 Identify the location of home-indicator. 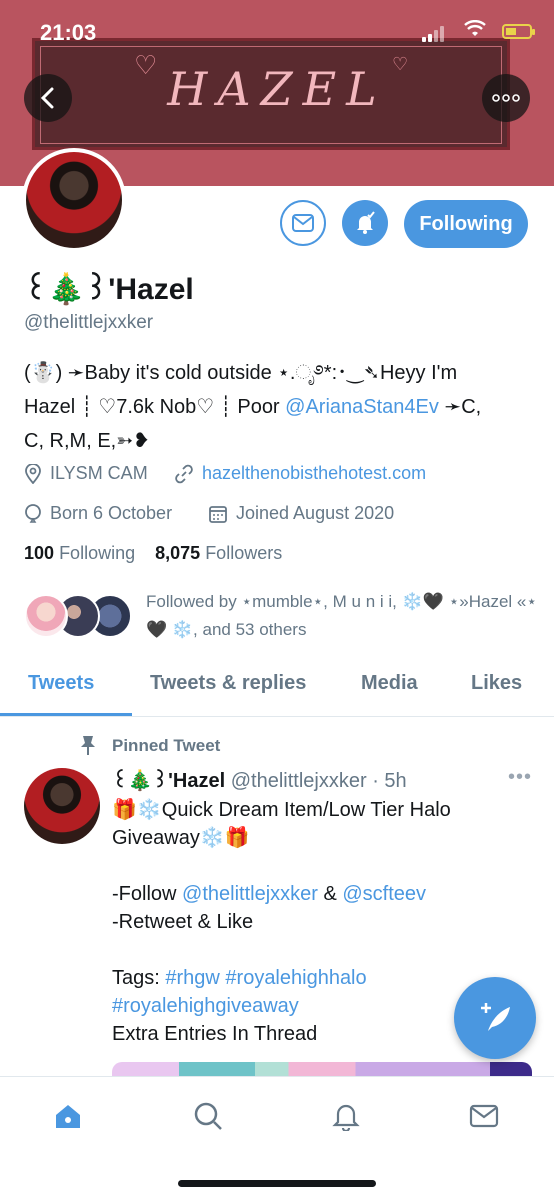
(277, 1183).